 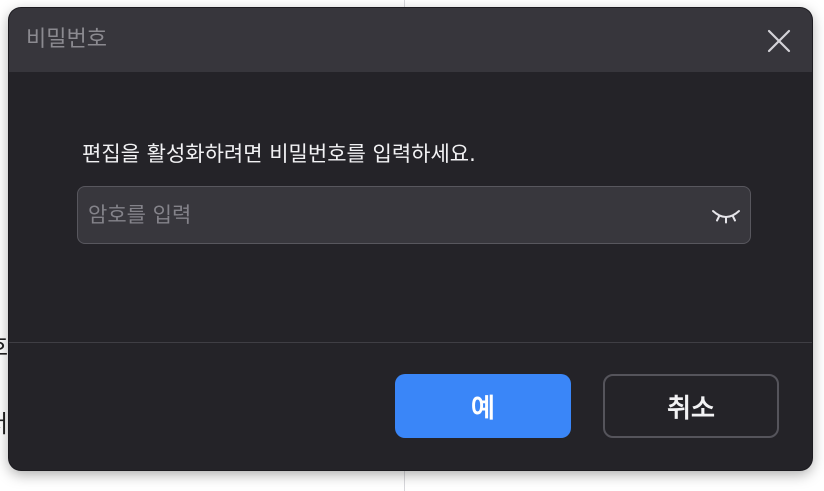 I want to click on dialog-titlebar: 비밀번호, so click(x=410, y=40).